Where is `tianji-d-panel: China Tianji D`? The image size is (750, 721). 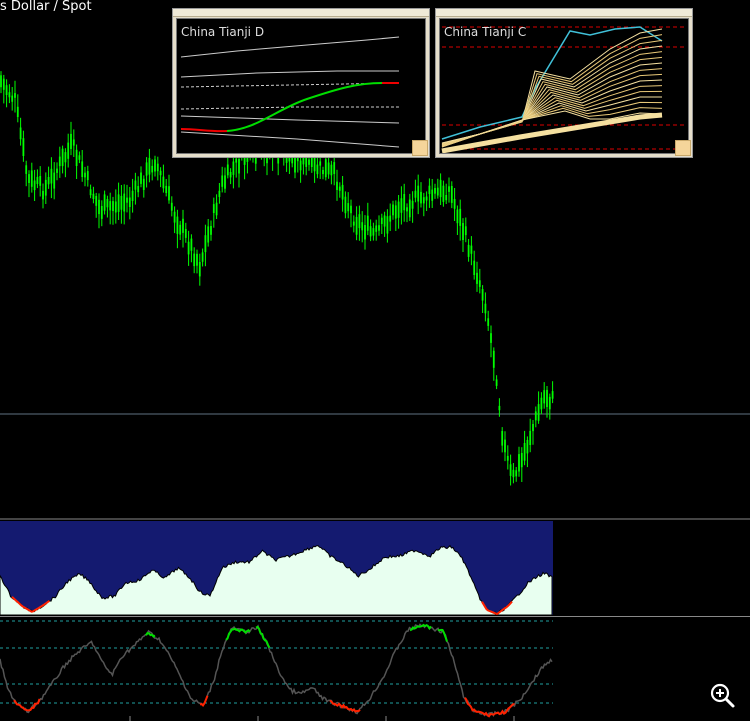 tianji-d-panel: China Tianji D is located at coordinates (301, 83).